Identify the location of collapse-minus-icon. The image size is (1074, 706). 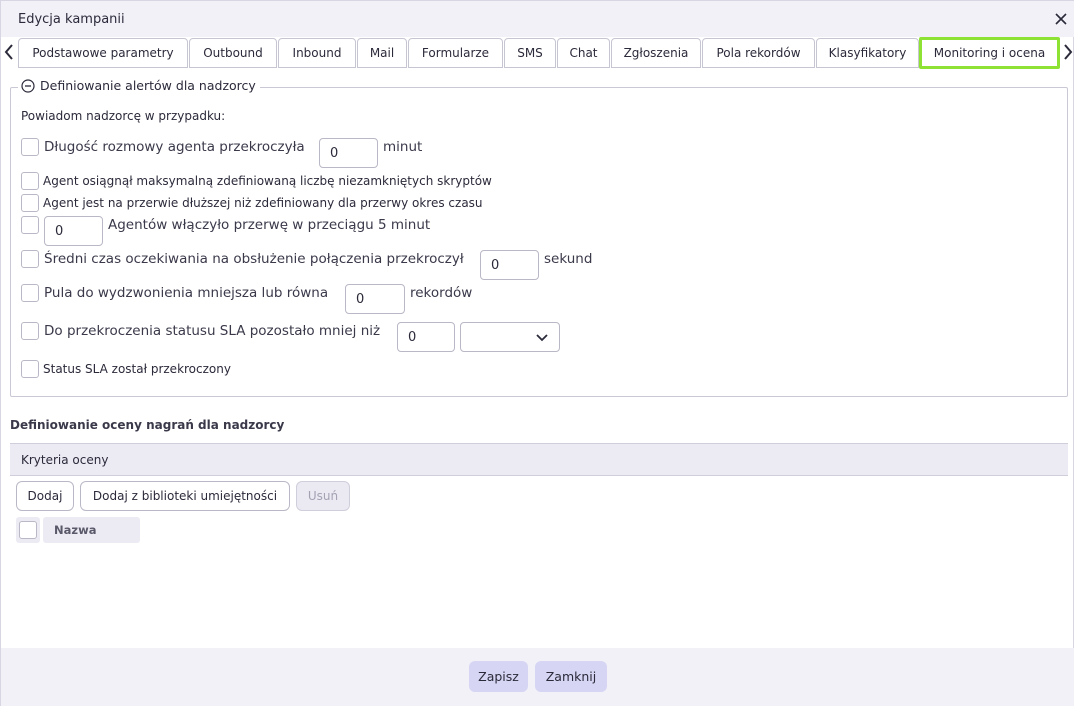
(28, 85).